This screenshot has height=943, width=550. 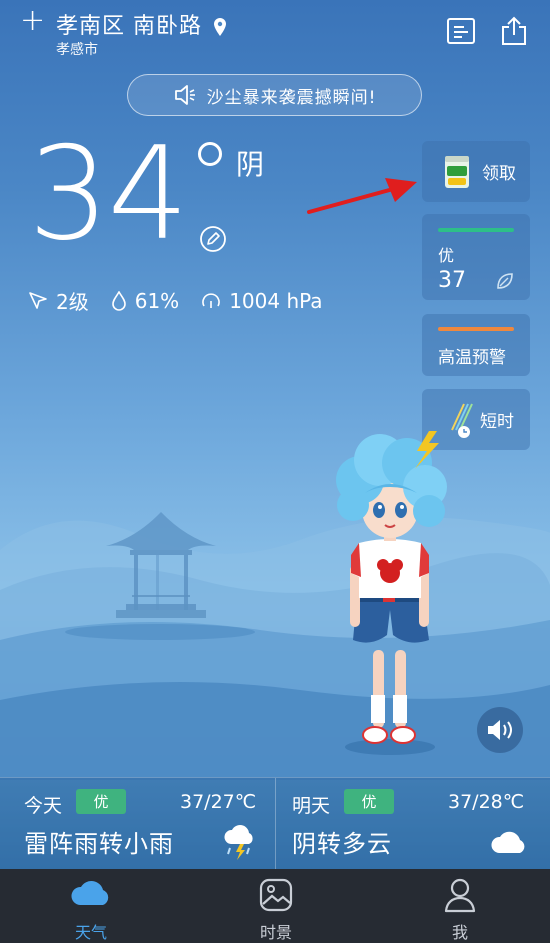 What do you see at coordinates (412, 824) in the screenshot?
I see `forecast-tomorrow: 明天 优 37/28℃ 阴转多云` at bounding box center [412, 824].